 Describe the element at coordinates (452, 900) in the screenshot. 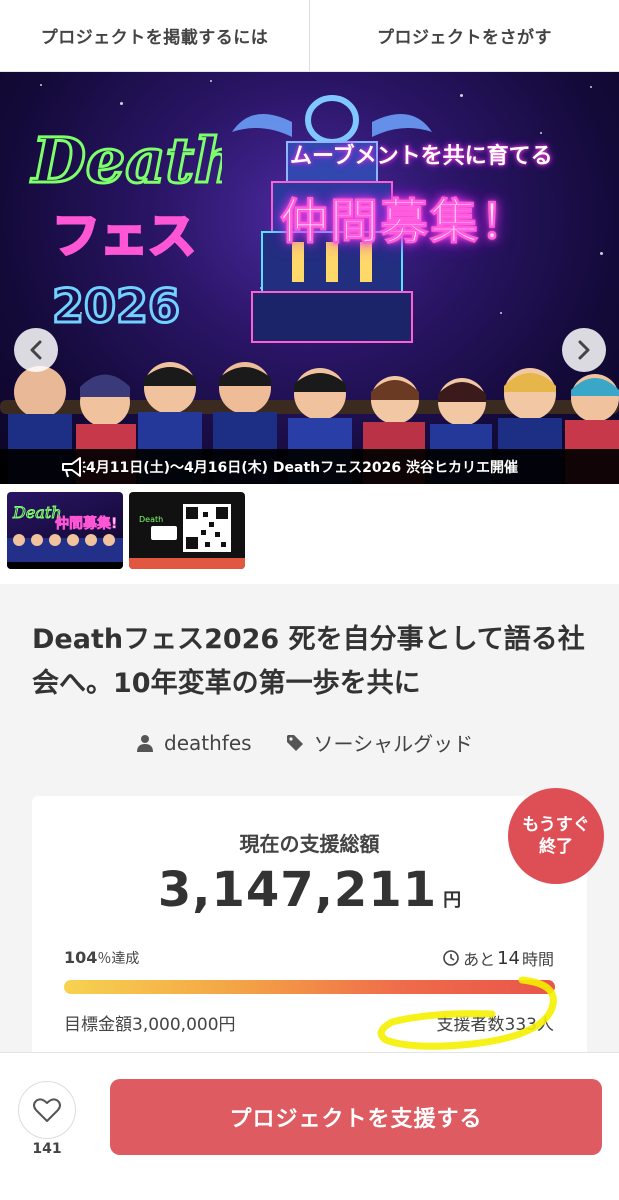

I see `funding-amount-unit: 円` at that location.